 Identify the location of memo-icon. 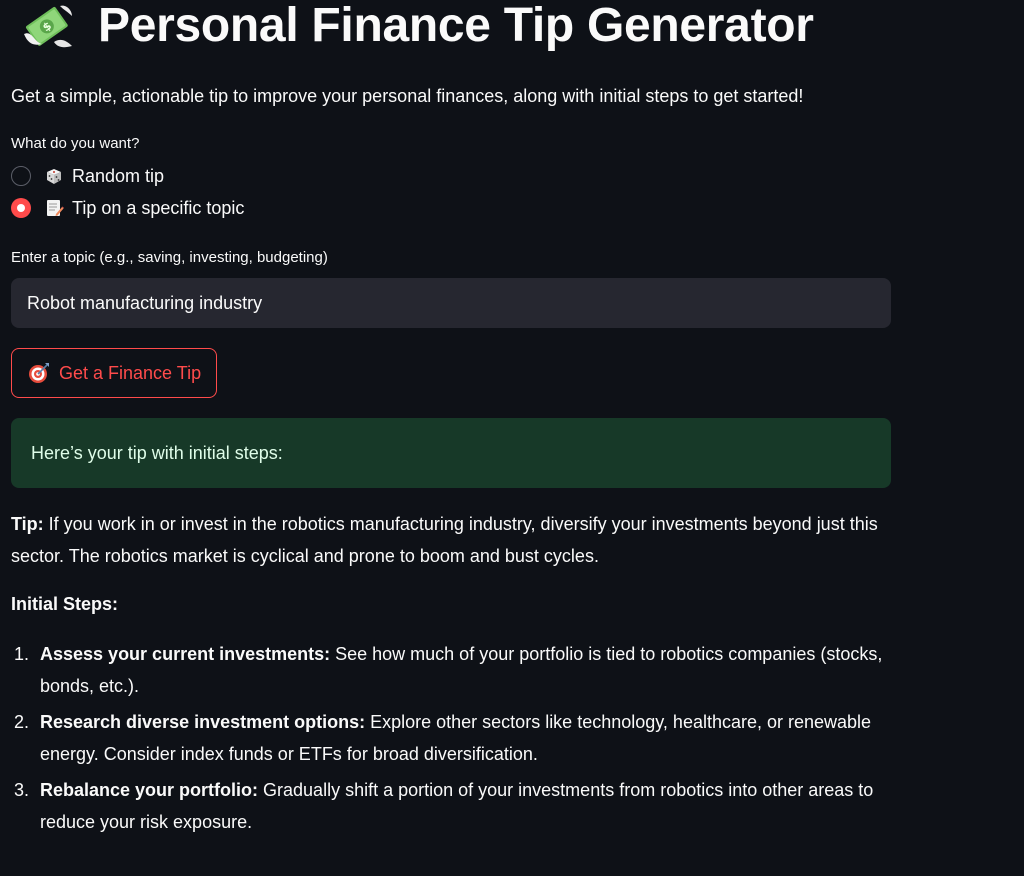
(55, 208).